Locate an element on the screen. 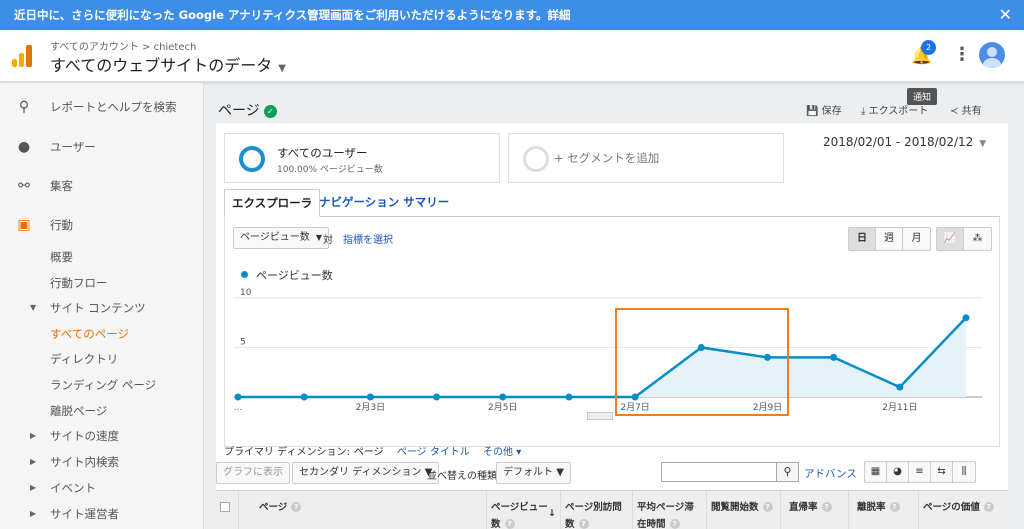 The image size is (1024, 529). column-unique-pageviews: ページ別訪問数? is located at coordinates (596, 510).